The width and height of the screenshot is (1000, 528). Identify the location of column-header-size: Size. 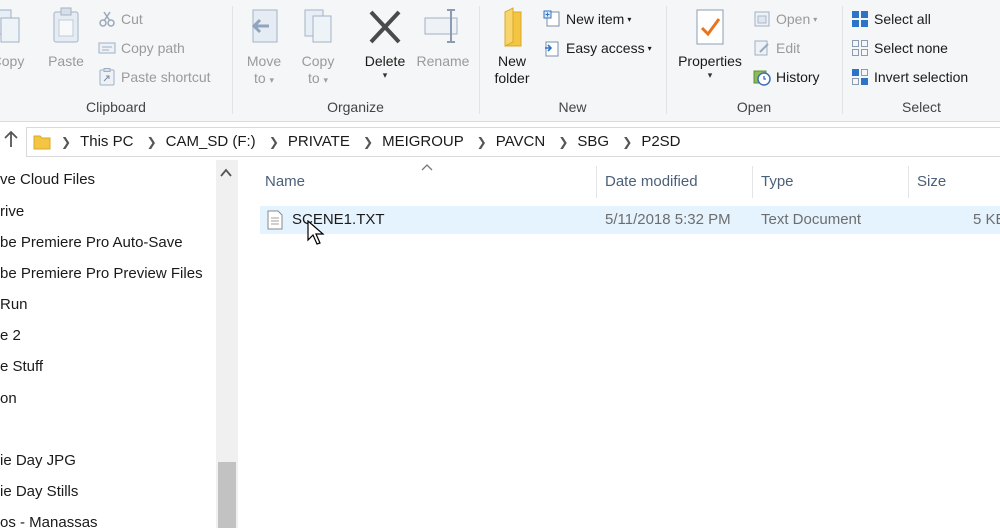
(931, 182).